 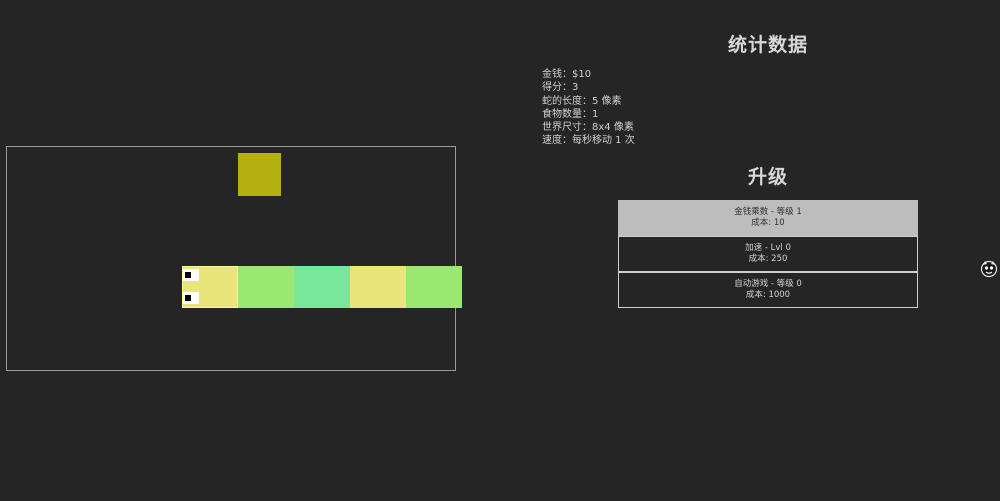 What do you see at coordinates (767, 177) in the screenshot?
I see `upgrades-title: 升级` at bounding box center [767, 177].